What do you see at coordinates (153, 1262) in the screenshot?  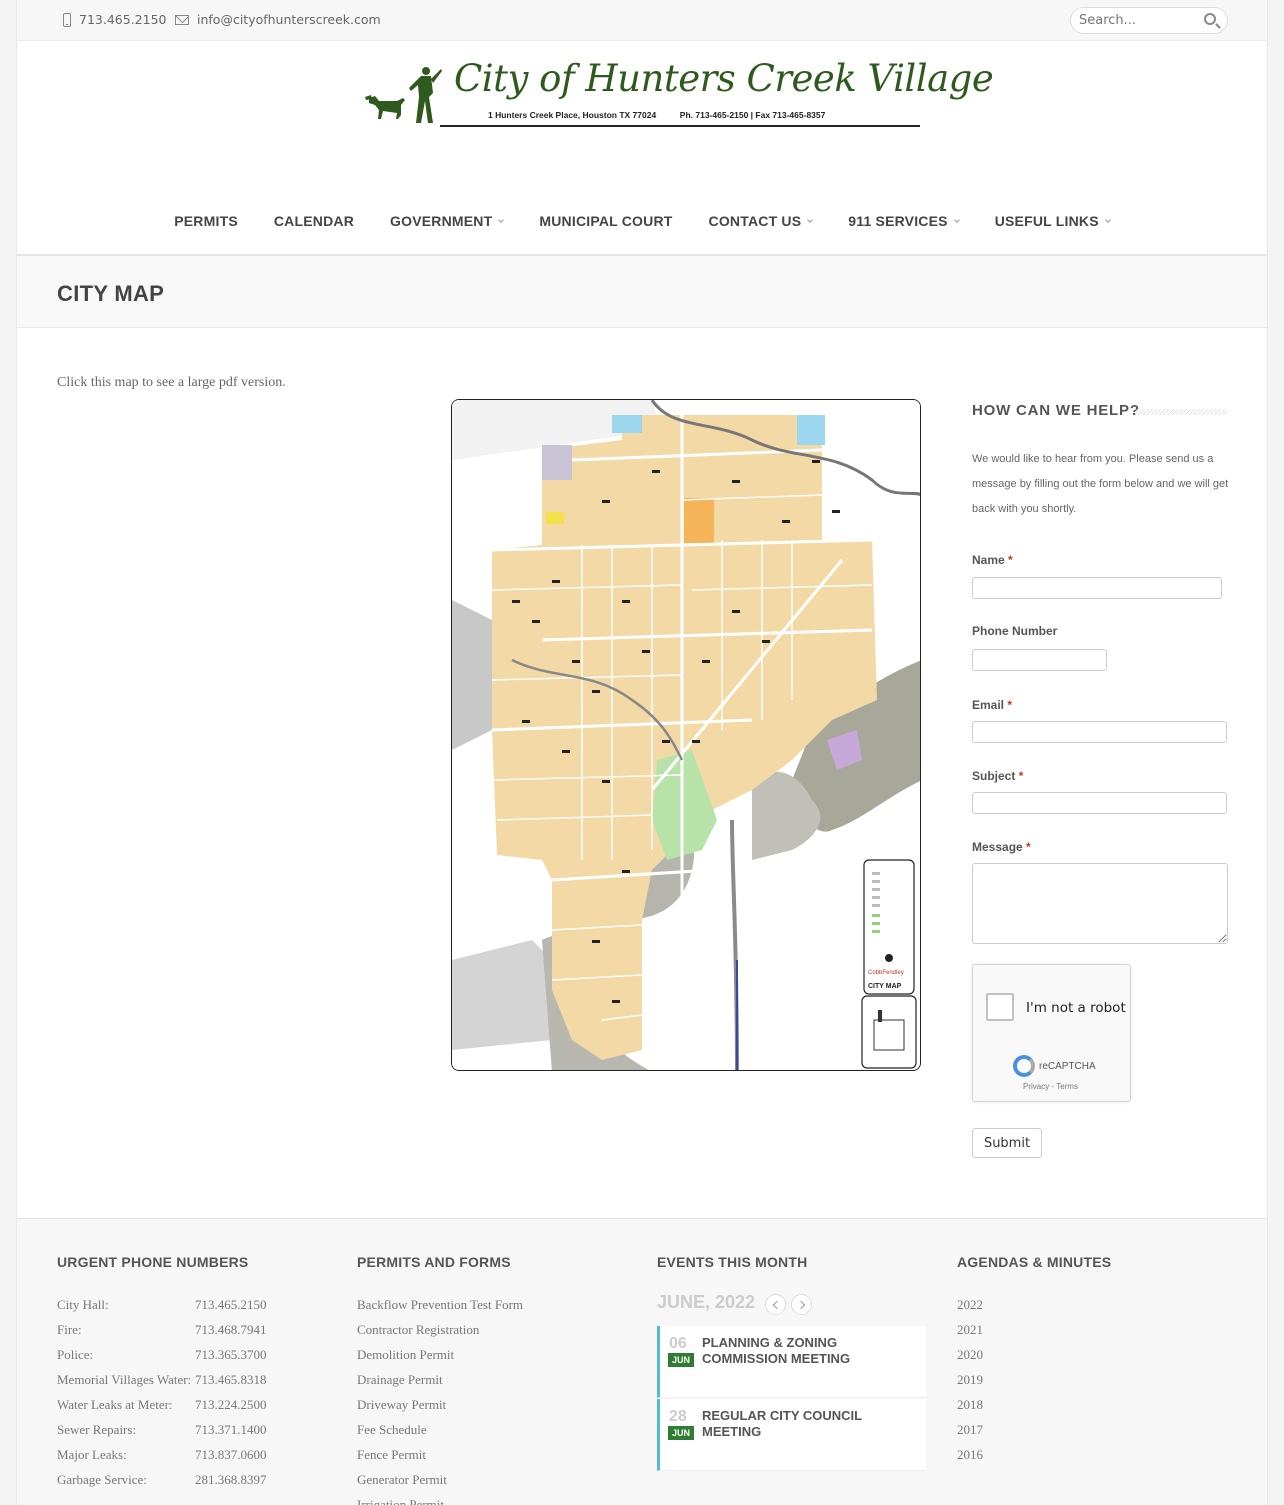 I see `footer-phones-title: URGENT PHONE NUMBERS` at bounding box center [153, 1262].